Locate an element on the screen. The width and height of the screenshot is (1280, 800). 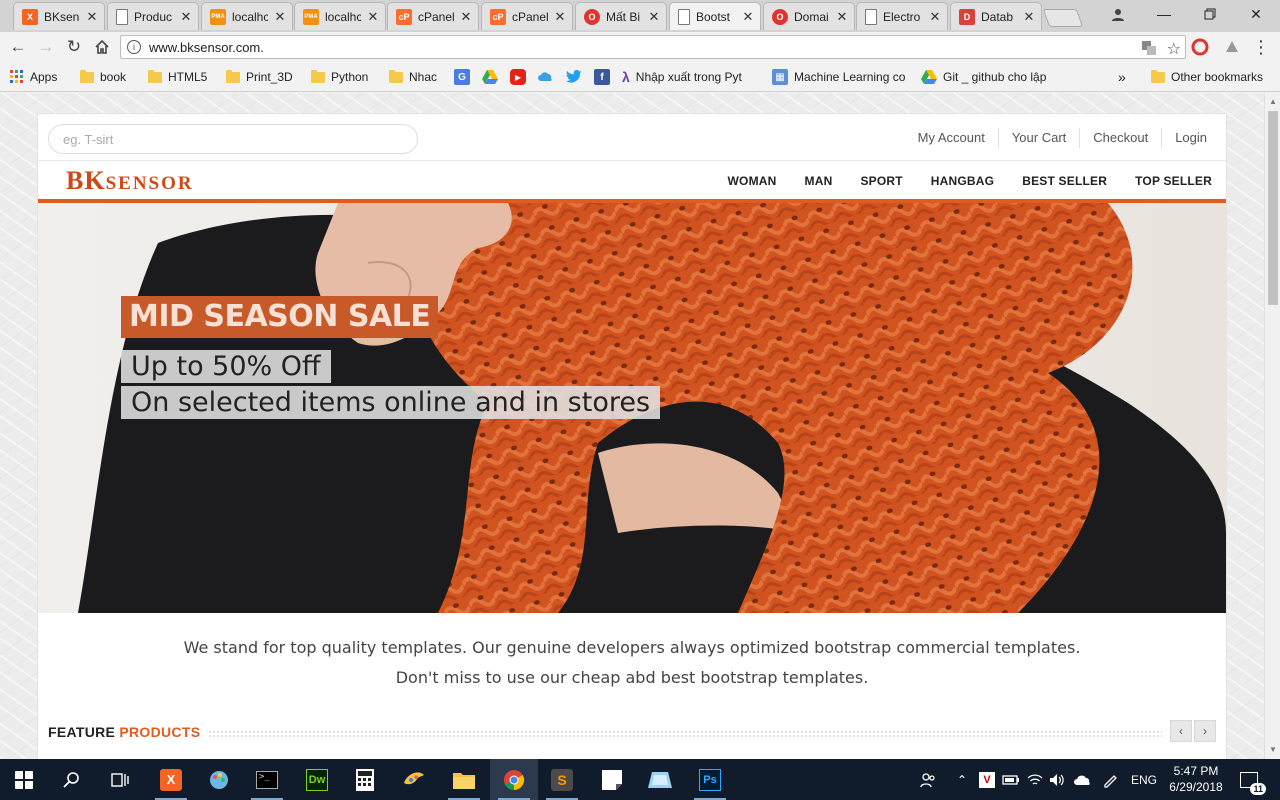
restore-button is located at coordinates (1210, 14).